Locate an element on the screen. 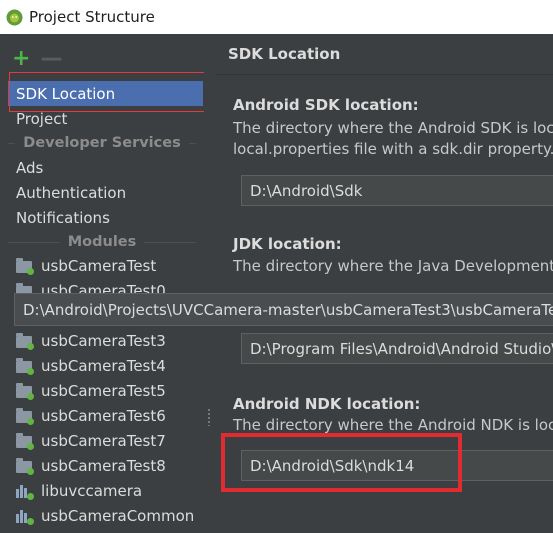 The width and height of the screenshot is (553, 533). remove-button: — is located at coordinates (51, 59).